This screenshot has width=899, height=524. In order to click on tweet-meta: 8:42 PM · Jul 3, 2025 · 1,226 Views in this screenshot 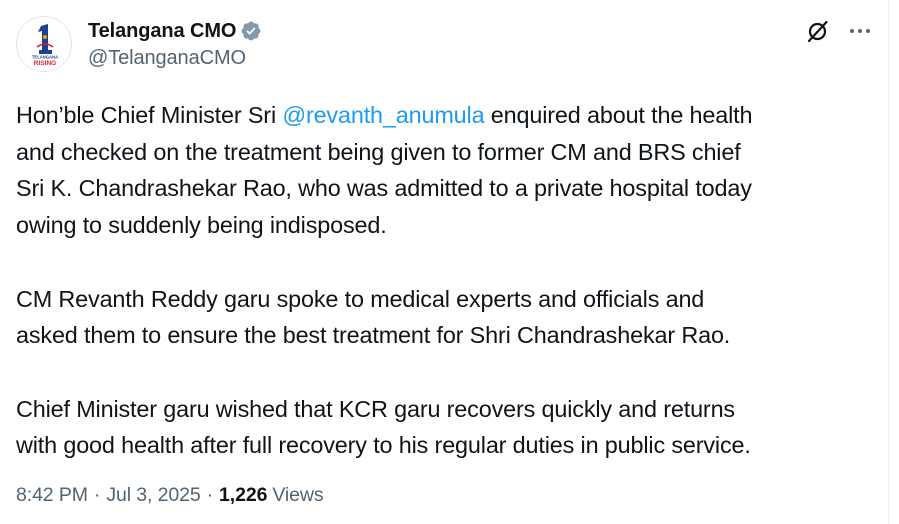, I will do `click(170, 495)`.